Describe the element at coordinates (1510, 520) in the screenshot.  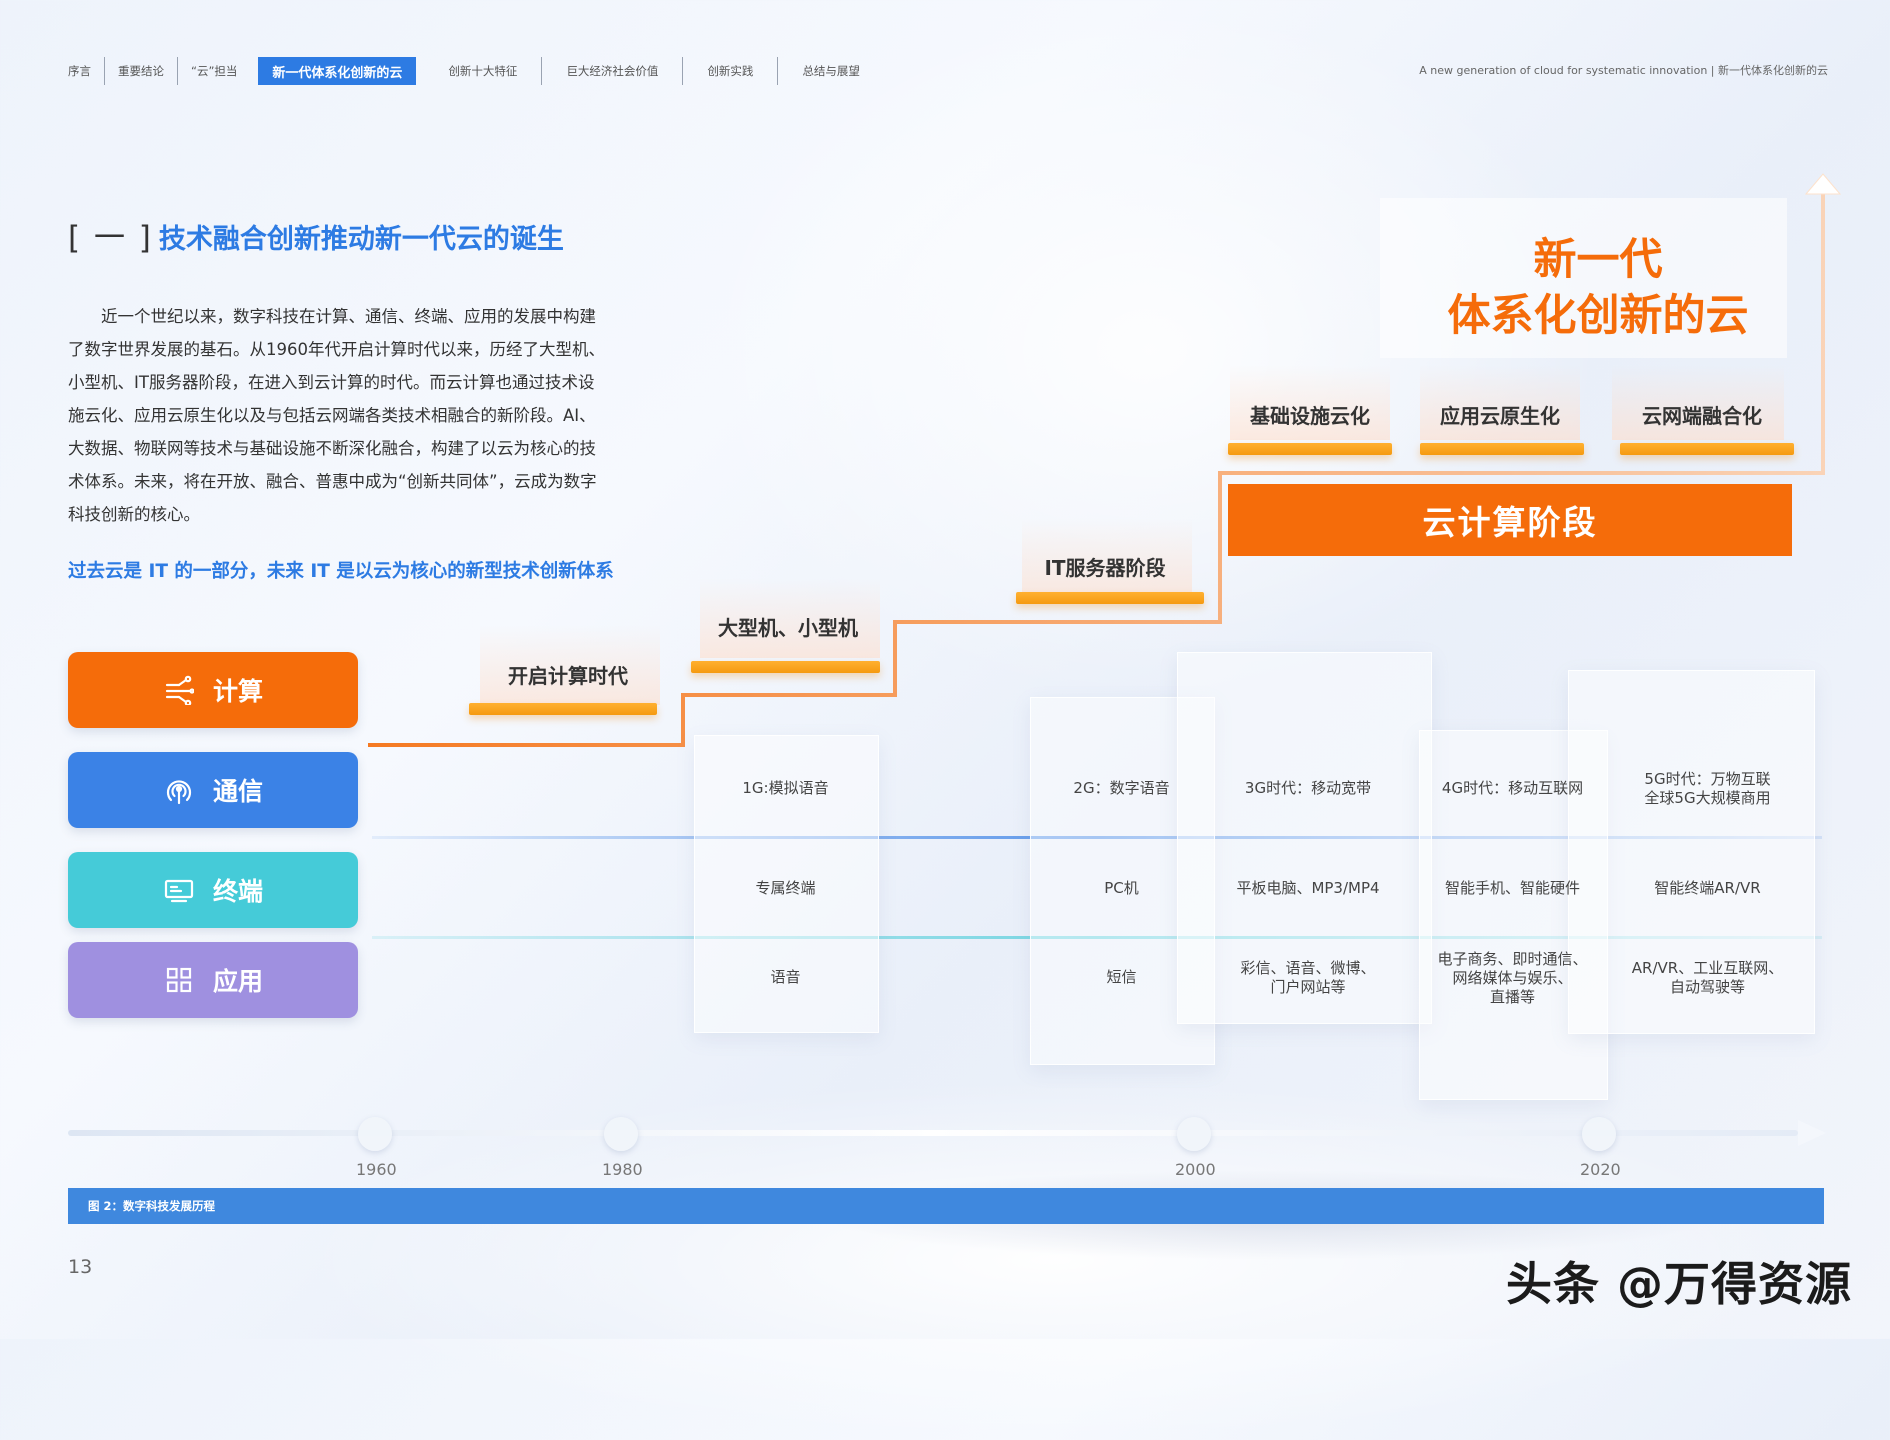
I see `cloud-computing-stage-banner: 云计算阶段` at that location.